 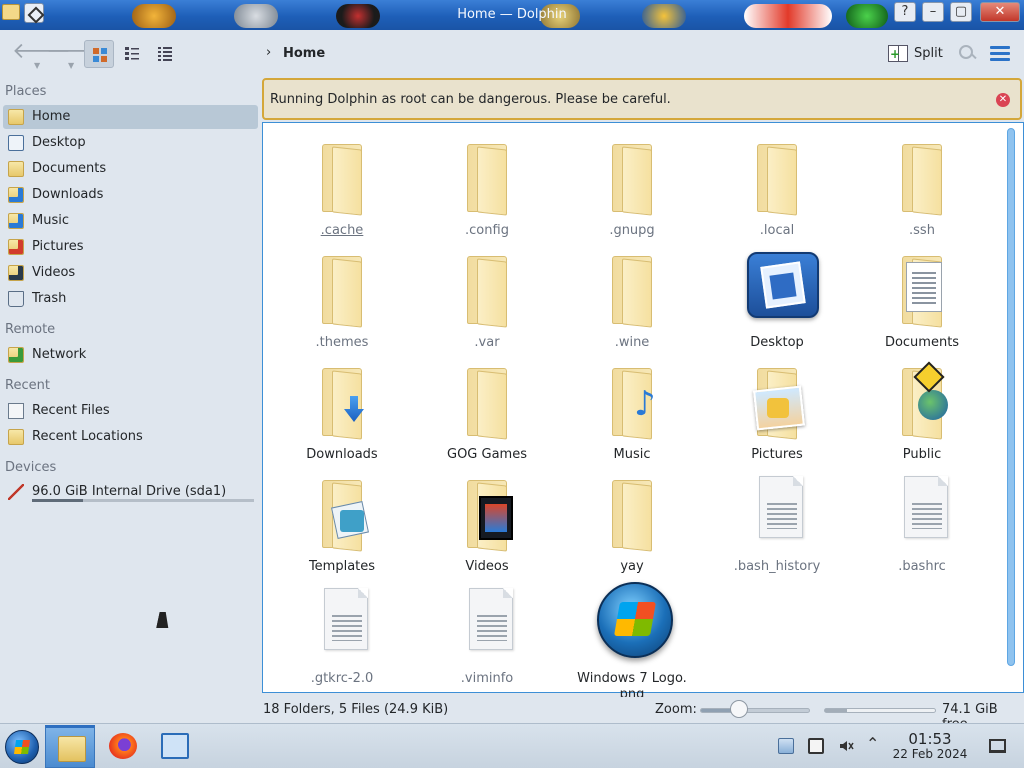 I want to click on file-item-themes: .themes, so click(x=342, y=296).